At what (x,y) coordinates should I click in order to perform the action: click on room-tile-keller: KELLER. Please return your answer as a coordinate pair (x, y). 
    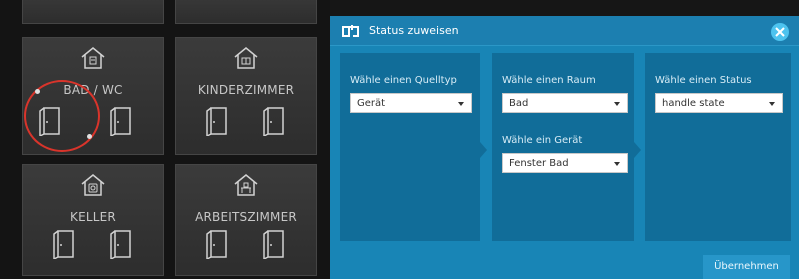
    Looking at the image, I should click on (93, 220).